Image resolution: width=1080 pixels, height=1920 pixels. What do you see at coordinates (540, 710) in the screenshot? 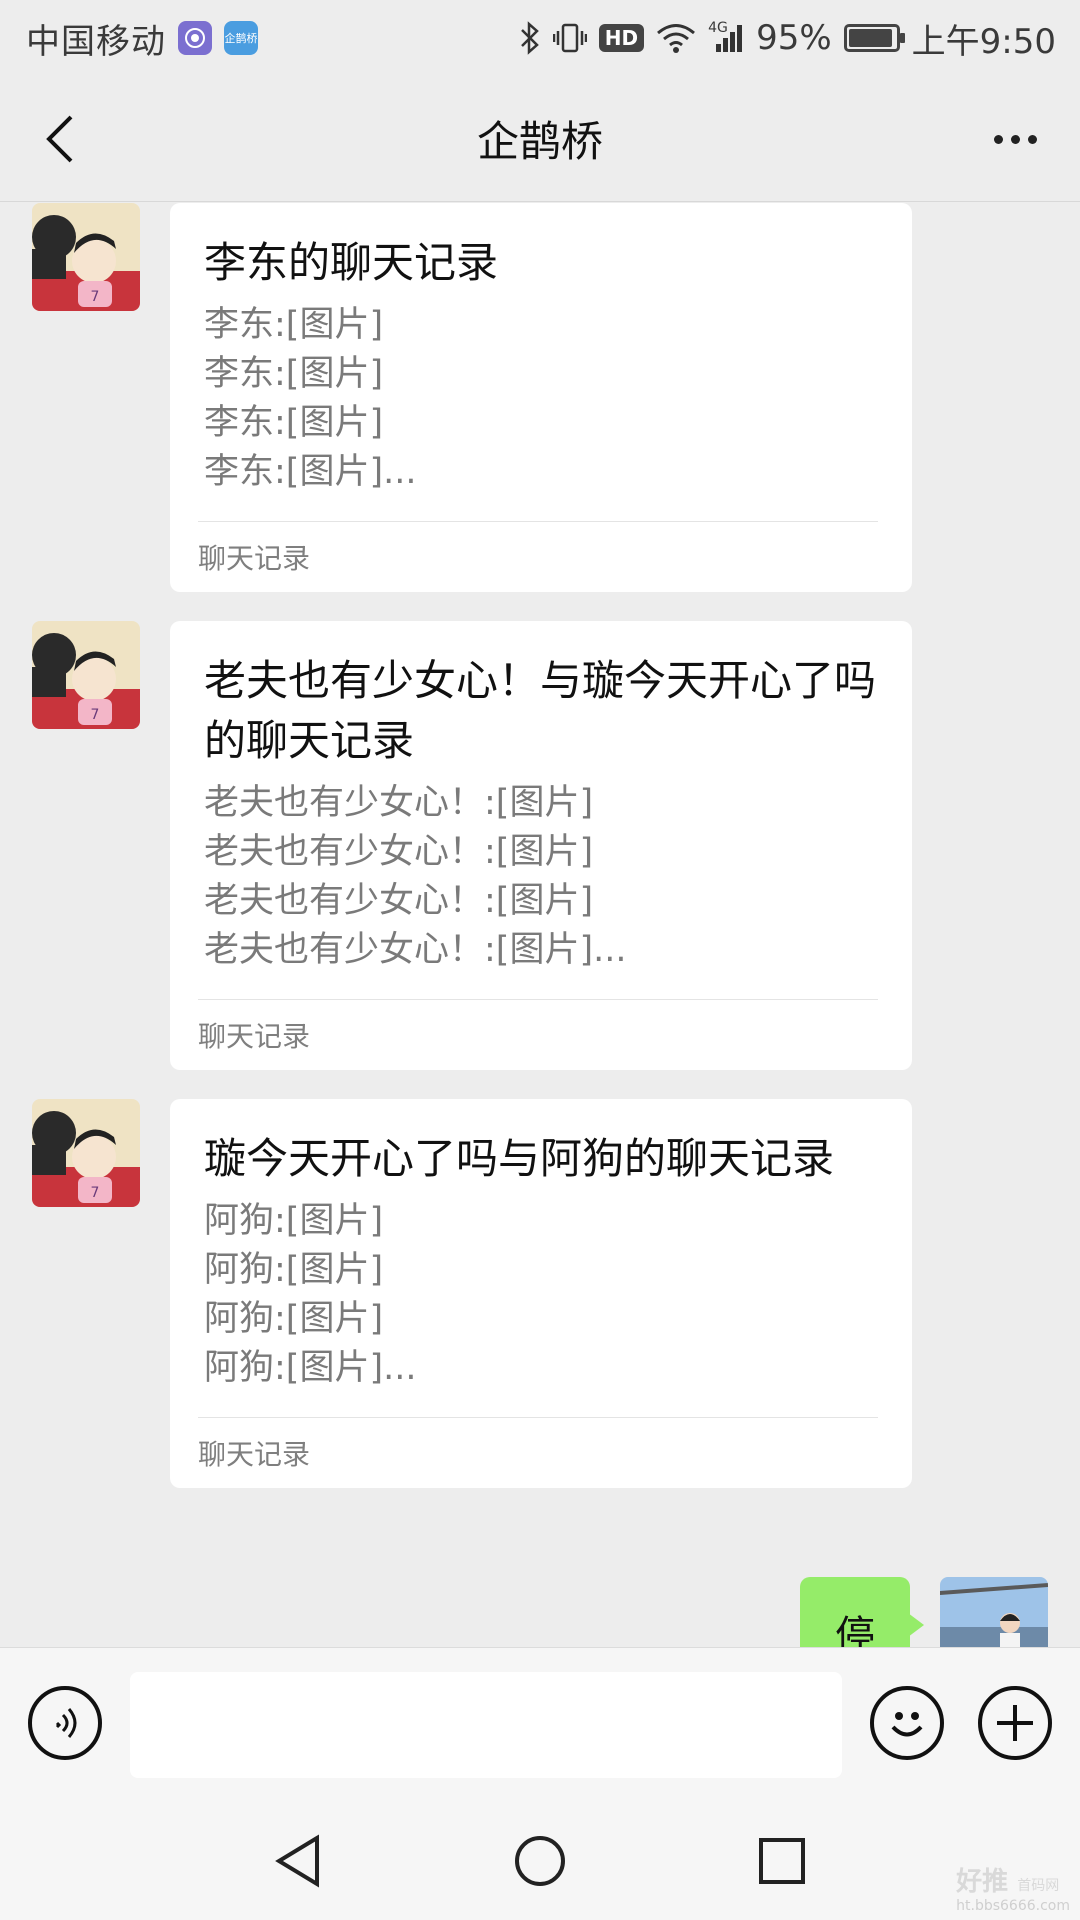
I see `chat-history-title: 老夫也有少女心！与璇今天开心了吗的聊天记录` at bounding box center [540, 710].